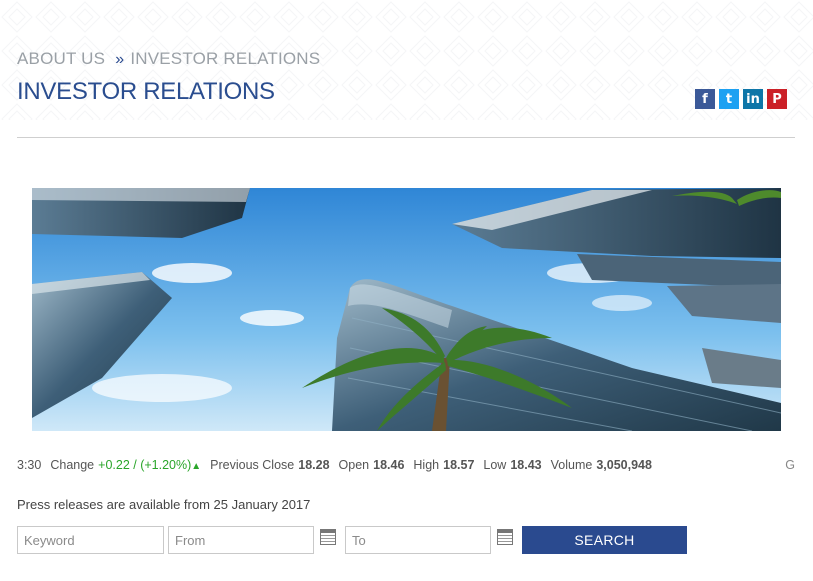 This screenshot has width=813, height=581. I want to click on from-date-input, so click(241, 540).